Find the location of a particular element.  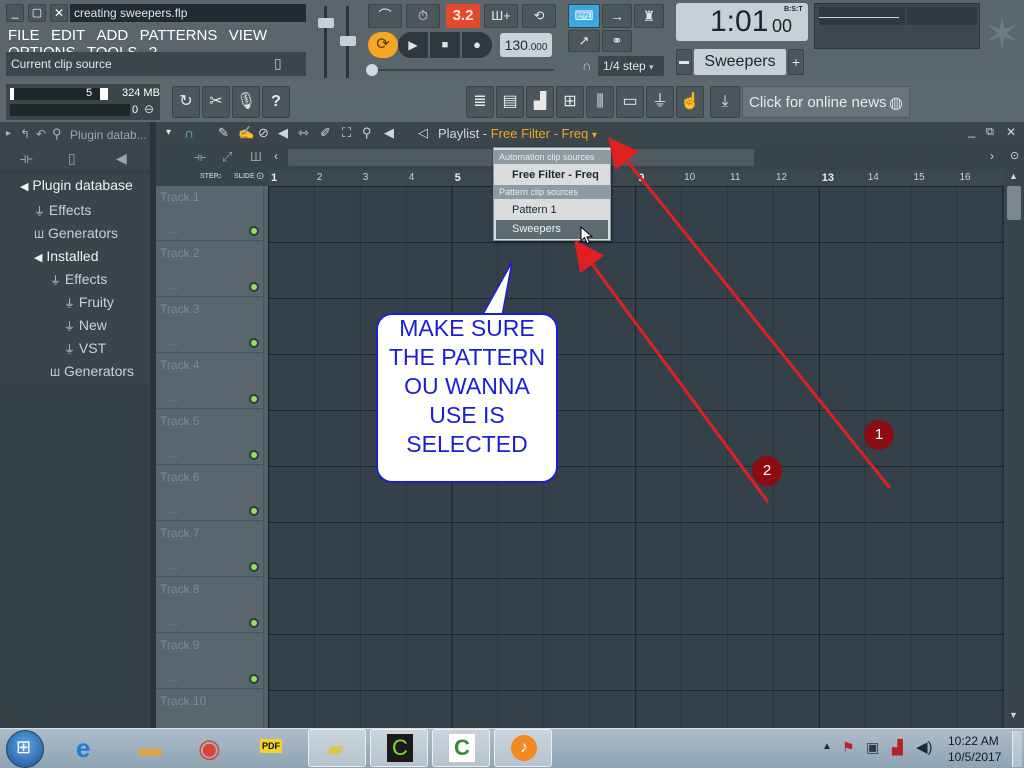

volume-icon: ◀) is located at coordinates (924, 747).